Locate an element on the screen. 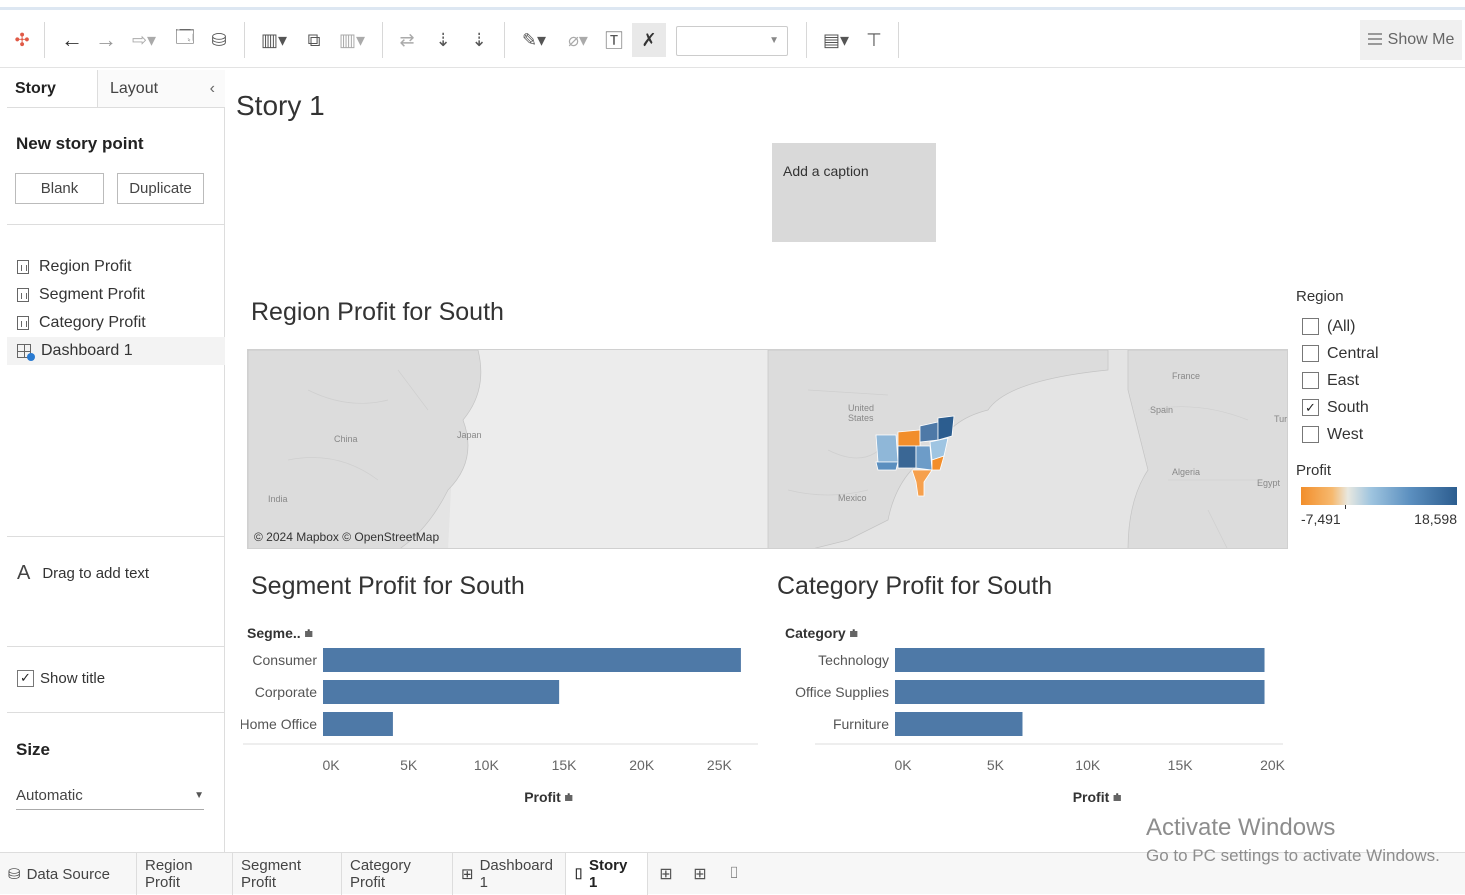 This screenshot has height=895, width=1465. blank-button: Blank is located at coordinates (59, 188).